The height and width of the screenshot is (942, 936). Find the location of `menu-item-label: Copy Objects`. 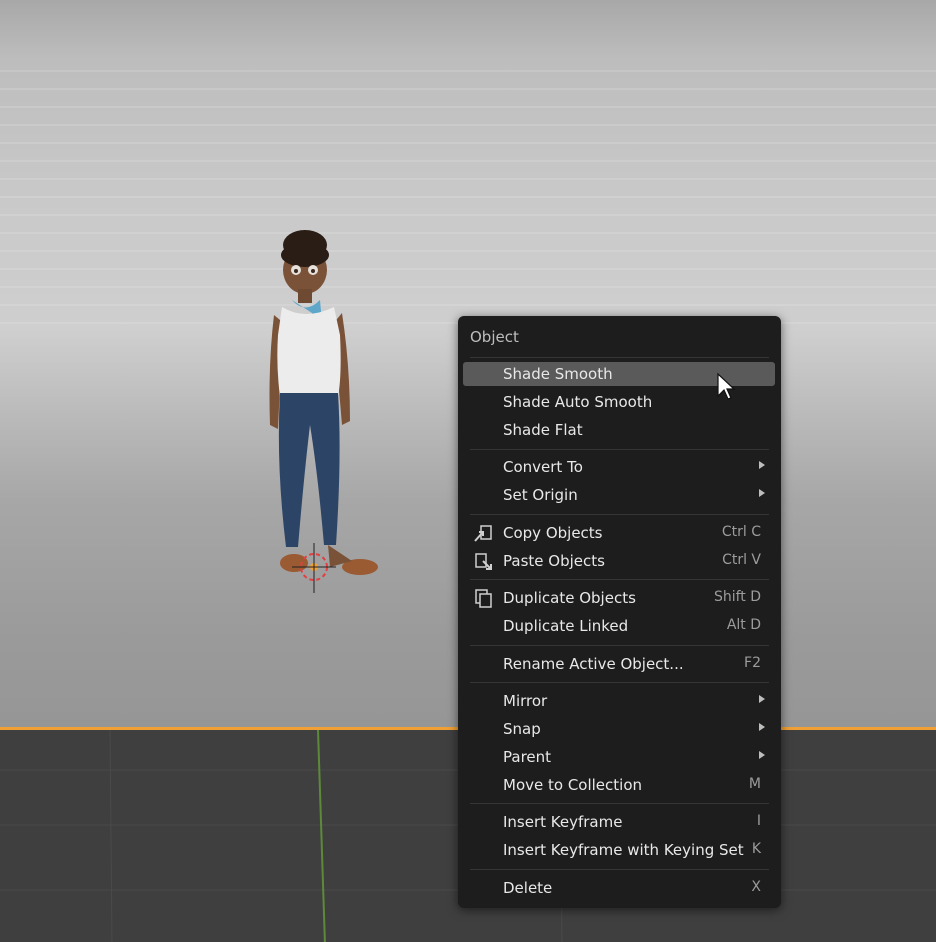

menu-item-label: Copy Objects is located at coordinates (553, 533).